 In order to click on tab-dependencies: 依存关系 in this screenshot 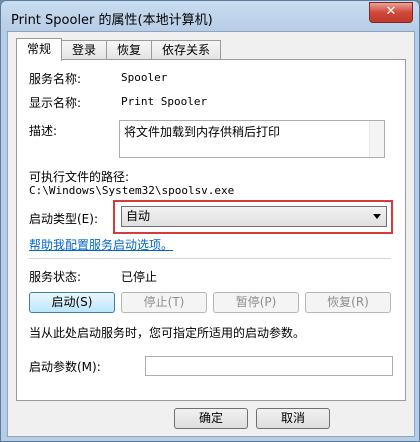, I will do `click(186, 50)`.